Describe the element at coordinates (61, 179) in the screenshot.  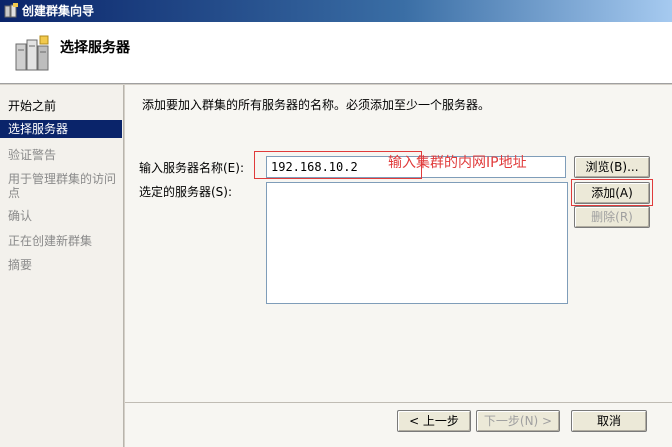
I see `sidebar-item-access-point-line1: 用于管理群集的访问` at that location.